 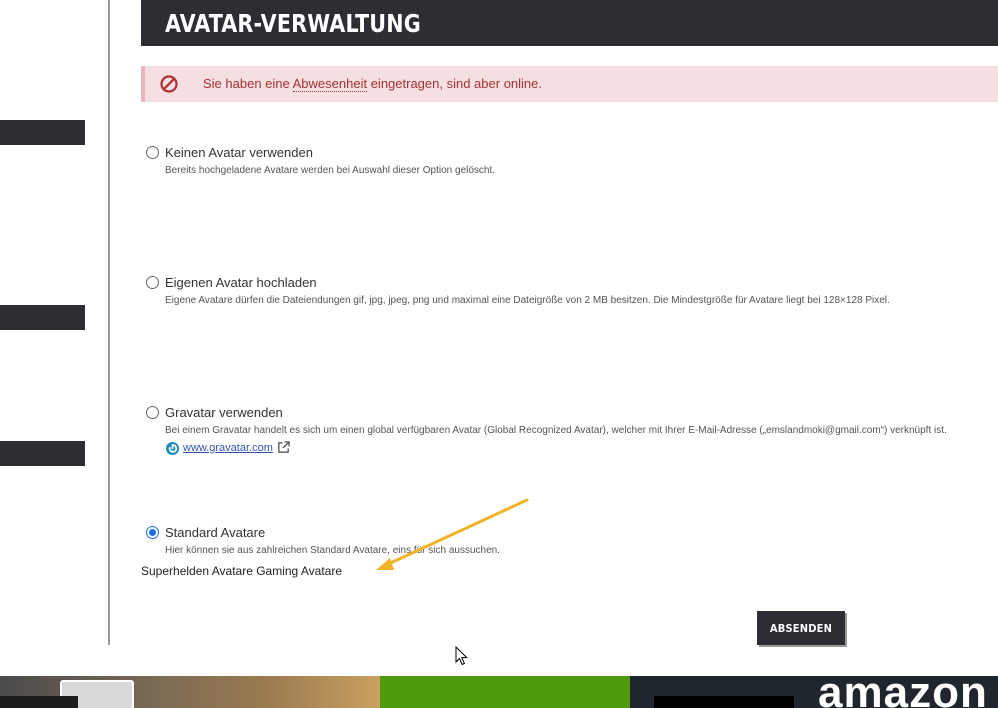 I want to click on submit-button: ABSENDEN, so click(x=801, y=628).